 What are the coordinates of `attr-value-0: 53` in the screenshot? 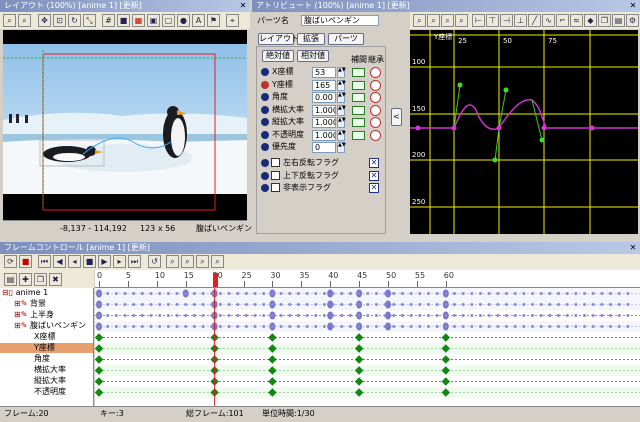 It's located at (324, 72).